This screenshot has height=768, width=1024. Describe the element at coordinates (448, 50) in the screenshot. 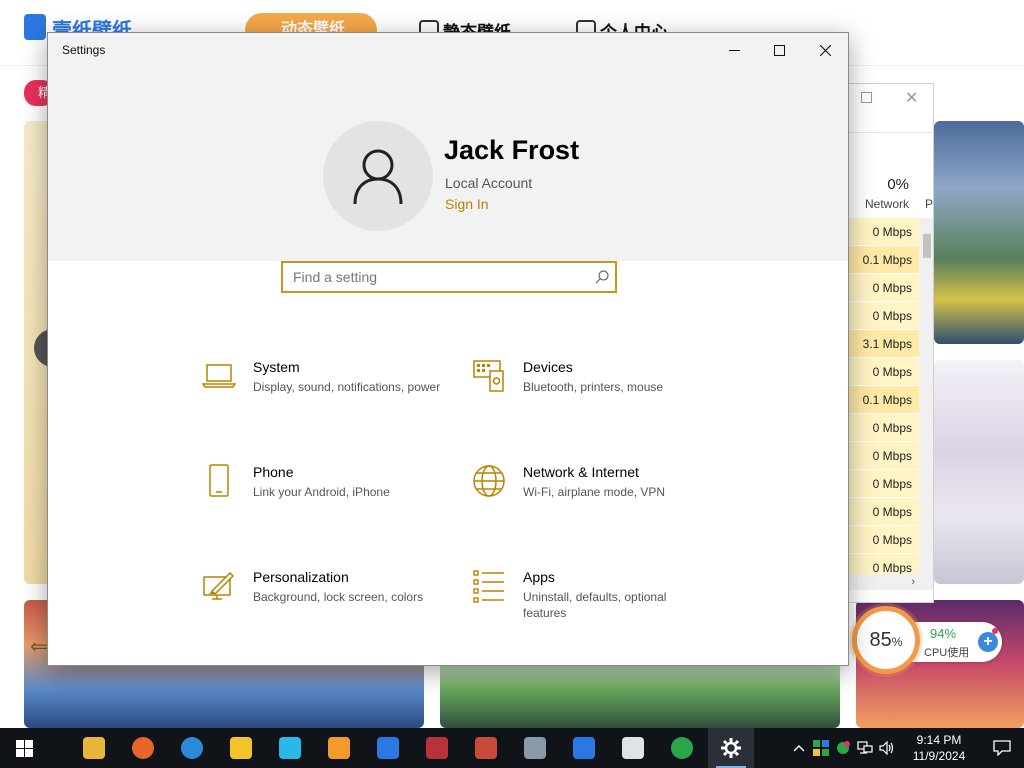

I see `settings-titlebar: Settings` at that location.